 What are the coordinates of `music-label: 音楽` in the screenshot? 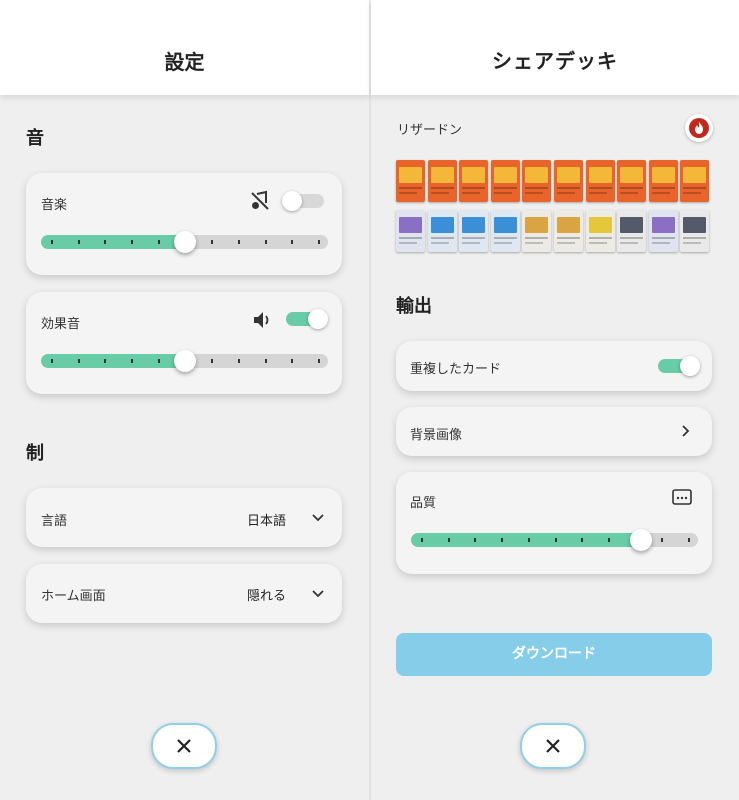 It's located at (54, 205).